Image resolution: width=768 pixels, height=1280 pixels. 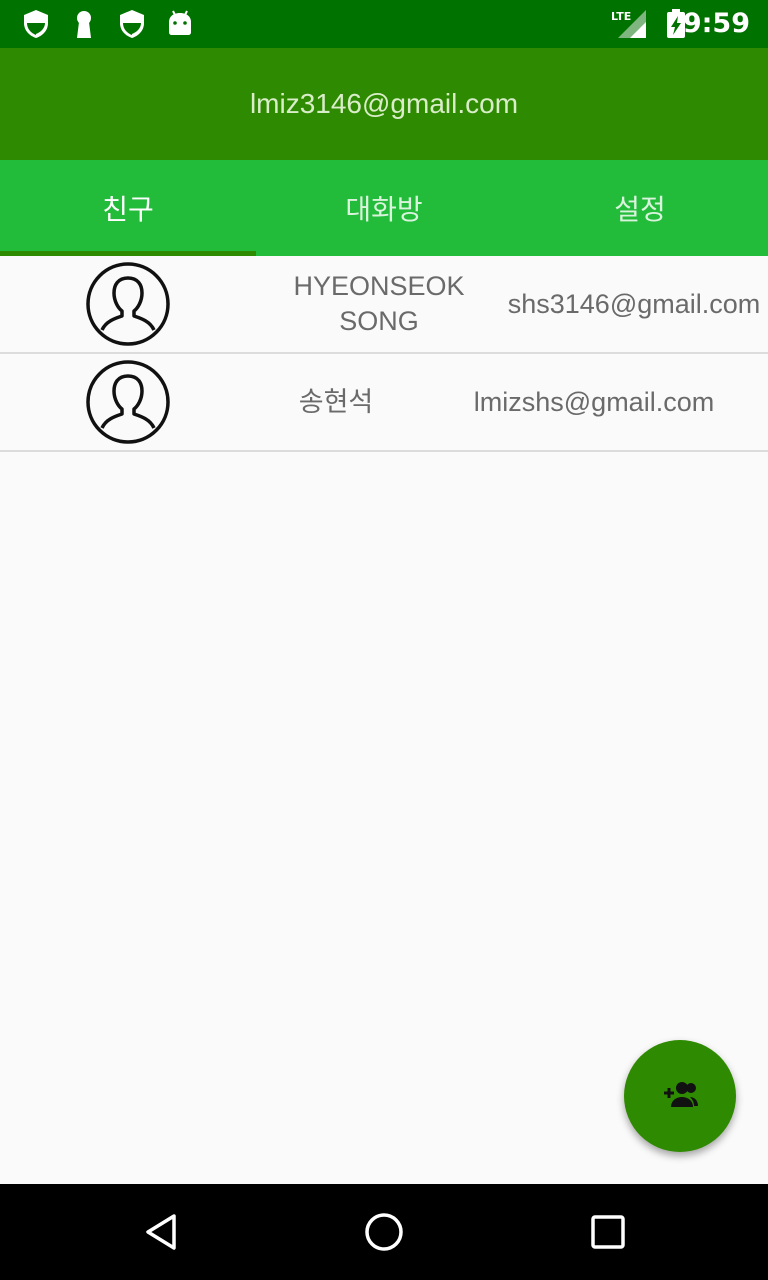 I want to click on list-item: HYEONSEOK SONG shs3146@gmail.com, so click(x=384, y=305).